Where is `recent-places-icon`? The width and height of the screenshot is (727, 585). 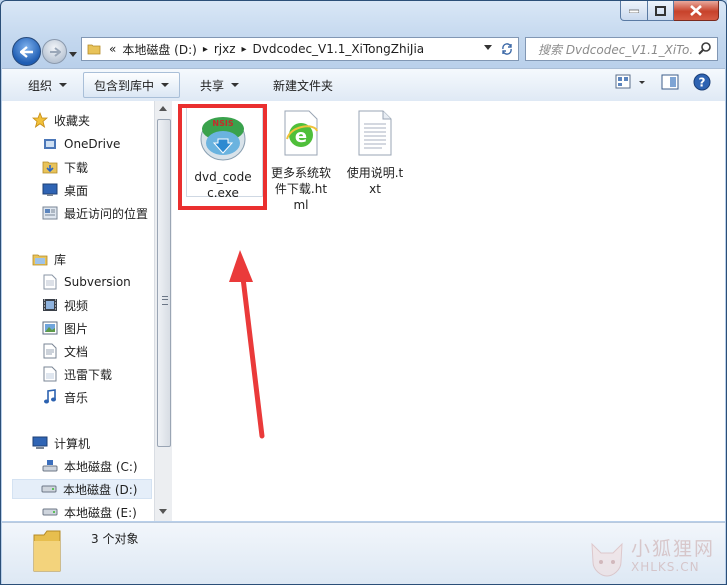 recent-places-icon is located at coordinates (50, 213).